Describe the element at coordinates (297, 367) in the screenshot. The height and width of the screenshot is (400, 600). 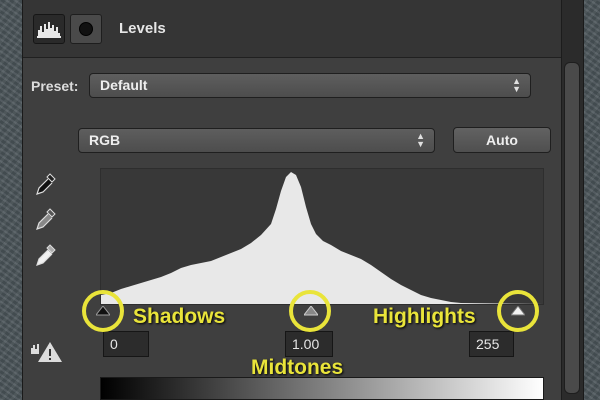
I see `midtones-callout-label: Midtones` at that location.